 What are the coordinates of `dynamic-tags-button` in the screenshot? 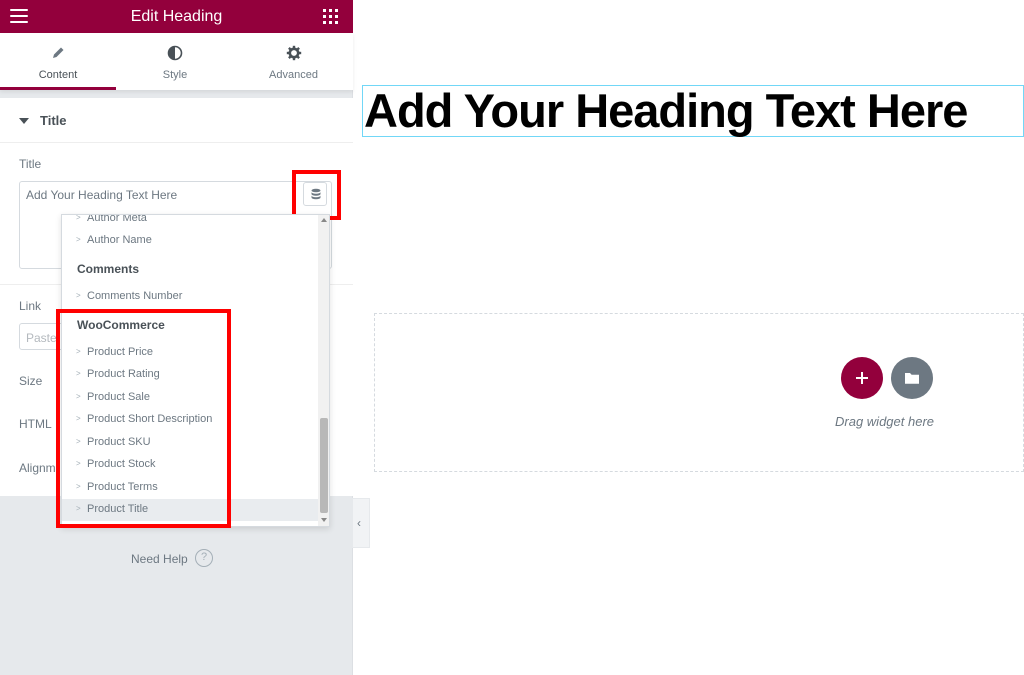 It's located at (315, 194).